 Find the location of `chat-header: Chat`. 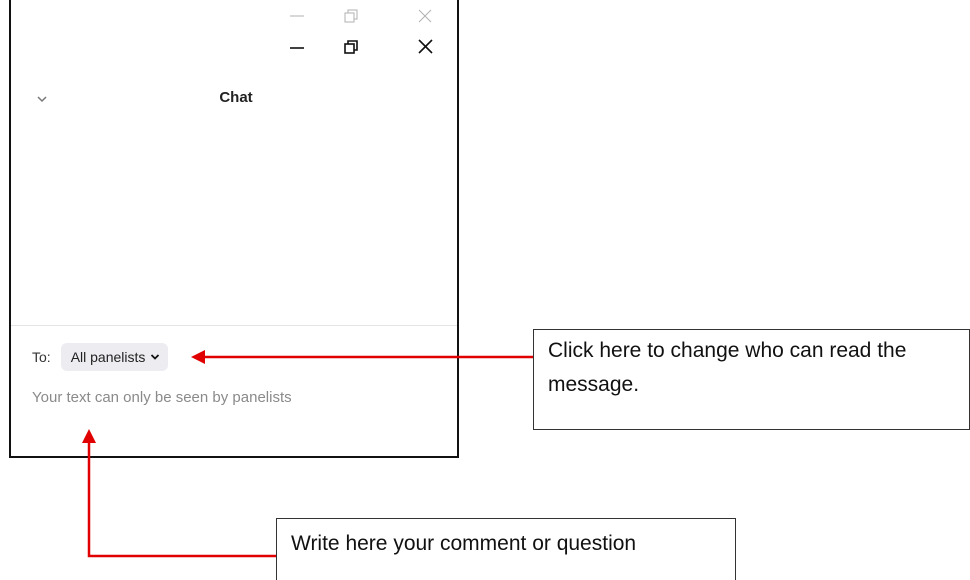

chat-header: Chat is located at coordinates (234, 100).